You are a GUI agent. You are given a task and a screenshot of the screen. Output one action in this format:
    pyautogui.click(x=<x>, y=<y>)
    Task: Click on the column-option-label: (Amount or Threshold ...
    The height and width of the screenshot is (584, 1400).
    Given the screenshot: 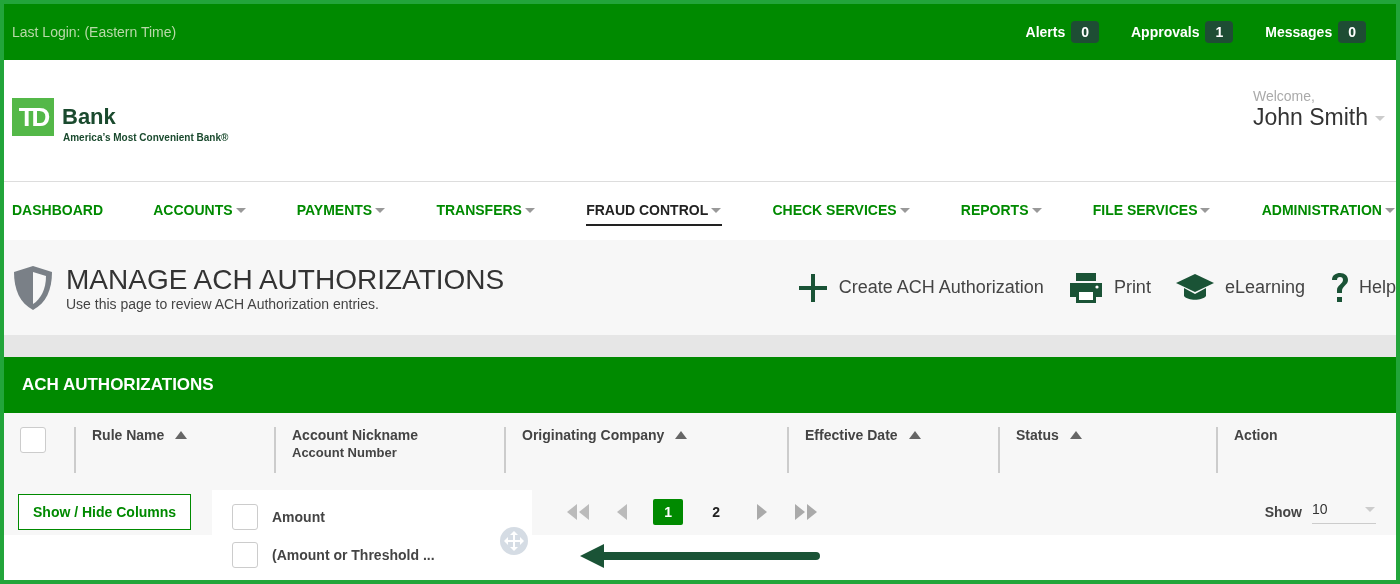 What is the action you would take?
    pyautogui.click(x=353, y=555)
    